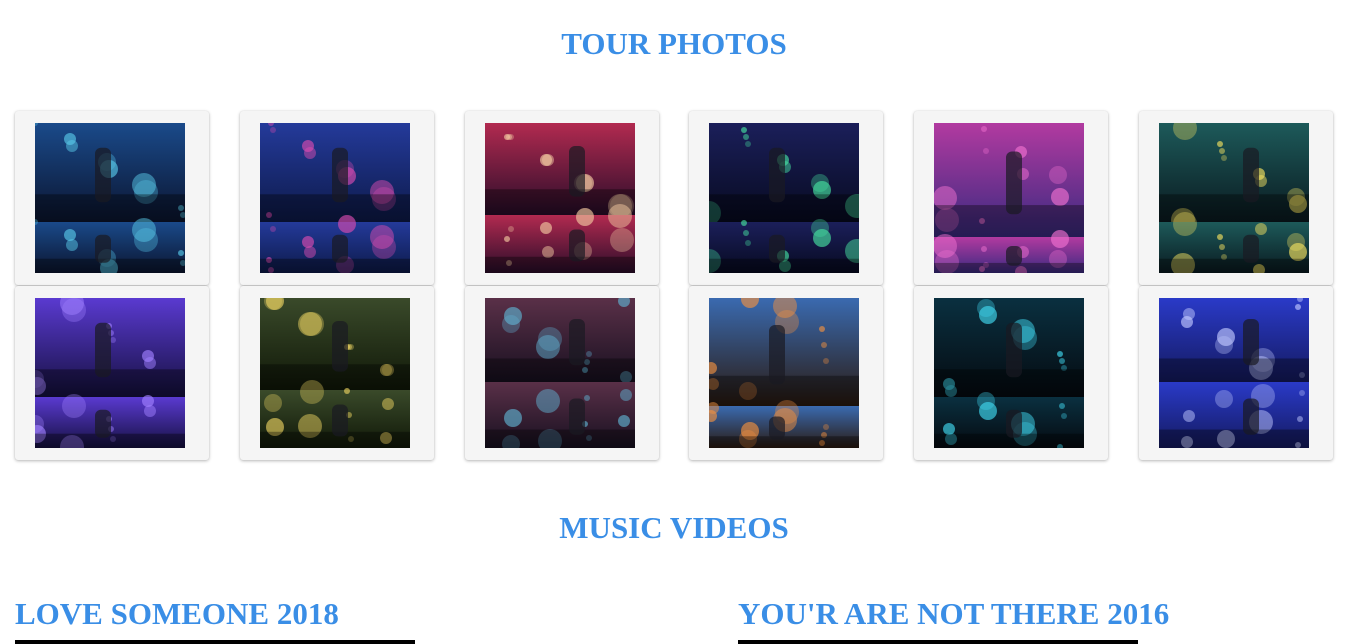 The height and width of the screenshot is (644, 1348). I want to click on music-videos-heading: MUSIC VIDEOS, so click(674, 527).